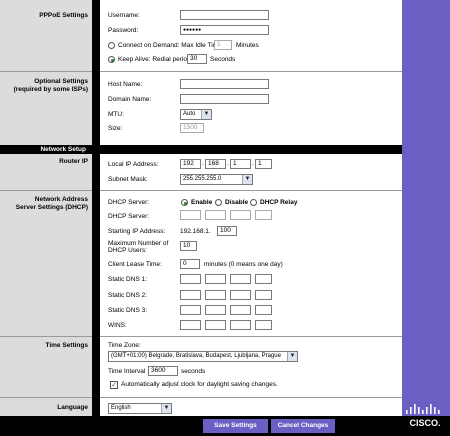 The image size is (450, 436). I want to click on max-users-label-2: DHCP Users:, so click(127, 250).